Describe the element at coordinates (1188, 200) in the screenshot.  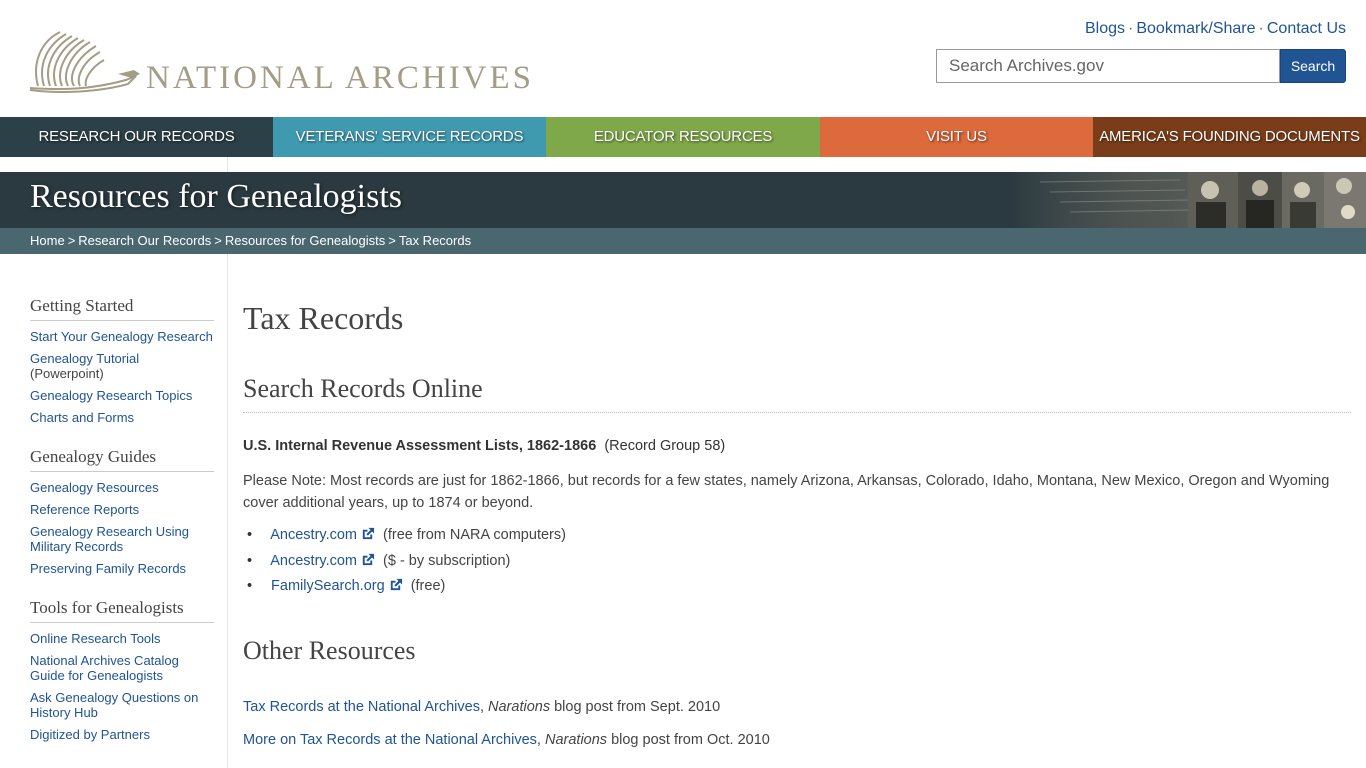
I see `family-photos-image` at that location.